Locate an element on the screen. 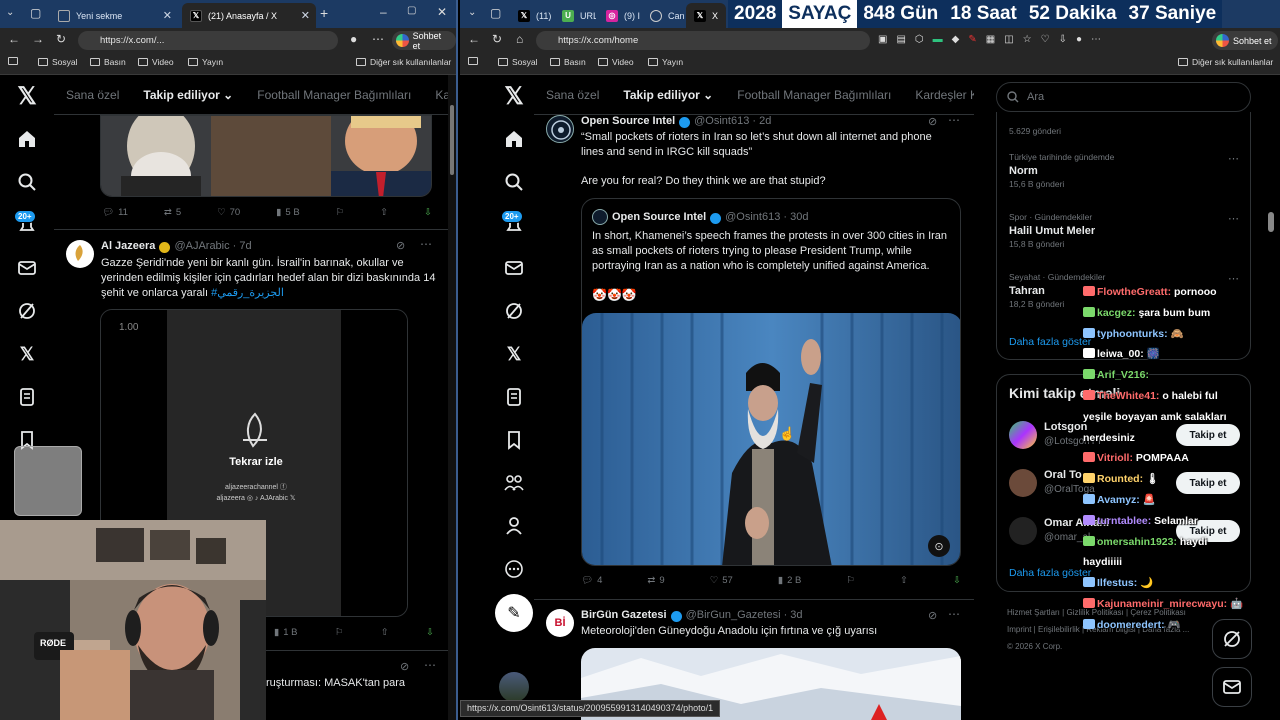 The width and height of the screenshot is (1280, 720). views-button: ▮ 5 B is located at coordinates (288, 212).